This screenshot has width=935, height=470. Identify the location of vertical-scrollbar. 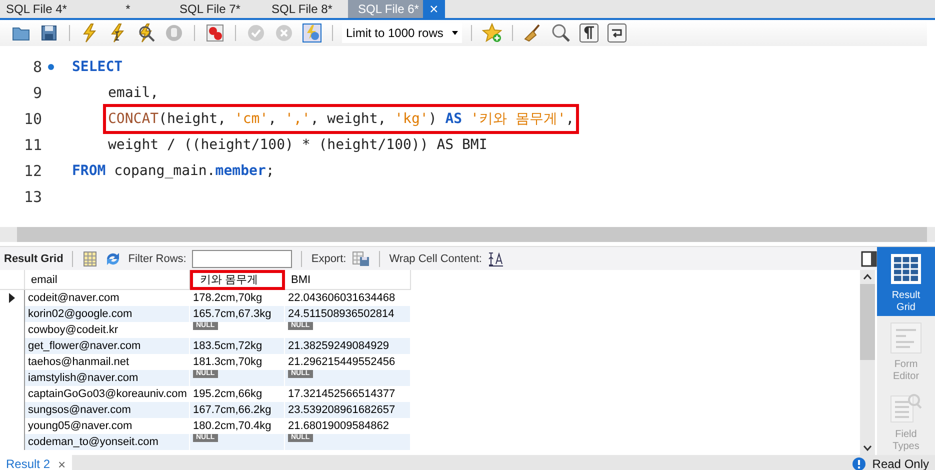
(867, 362).